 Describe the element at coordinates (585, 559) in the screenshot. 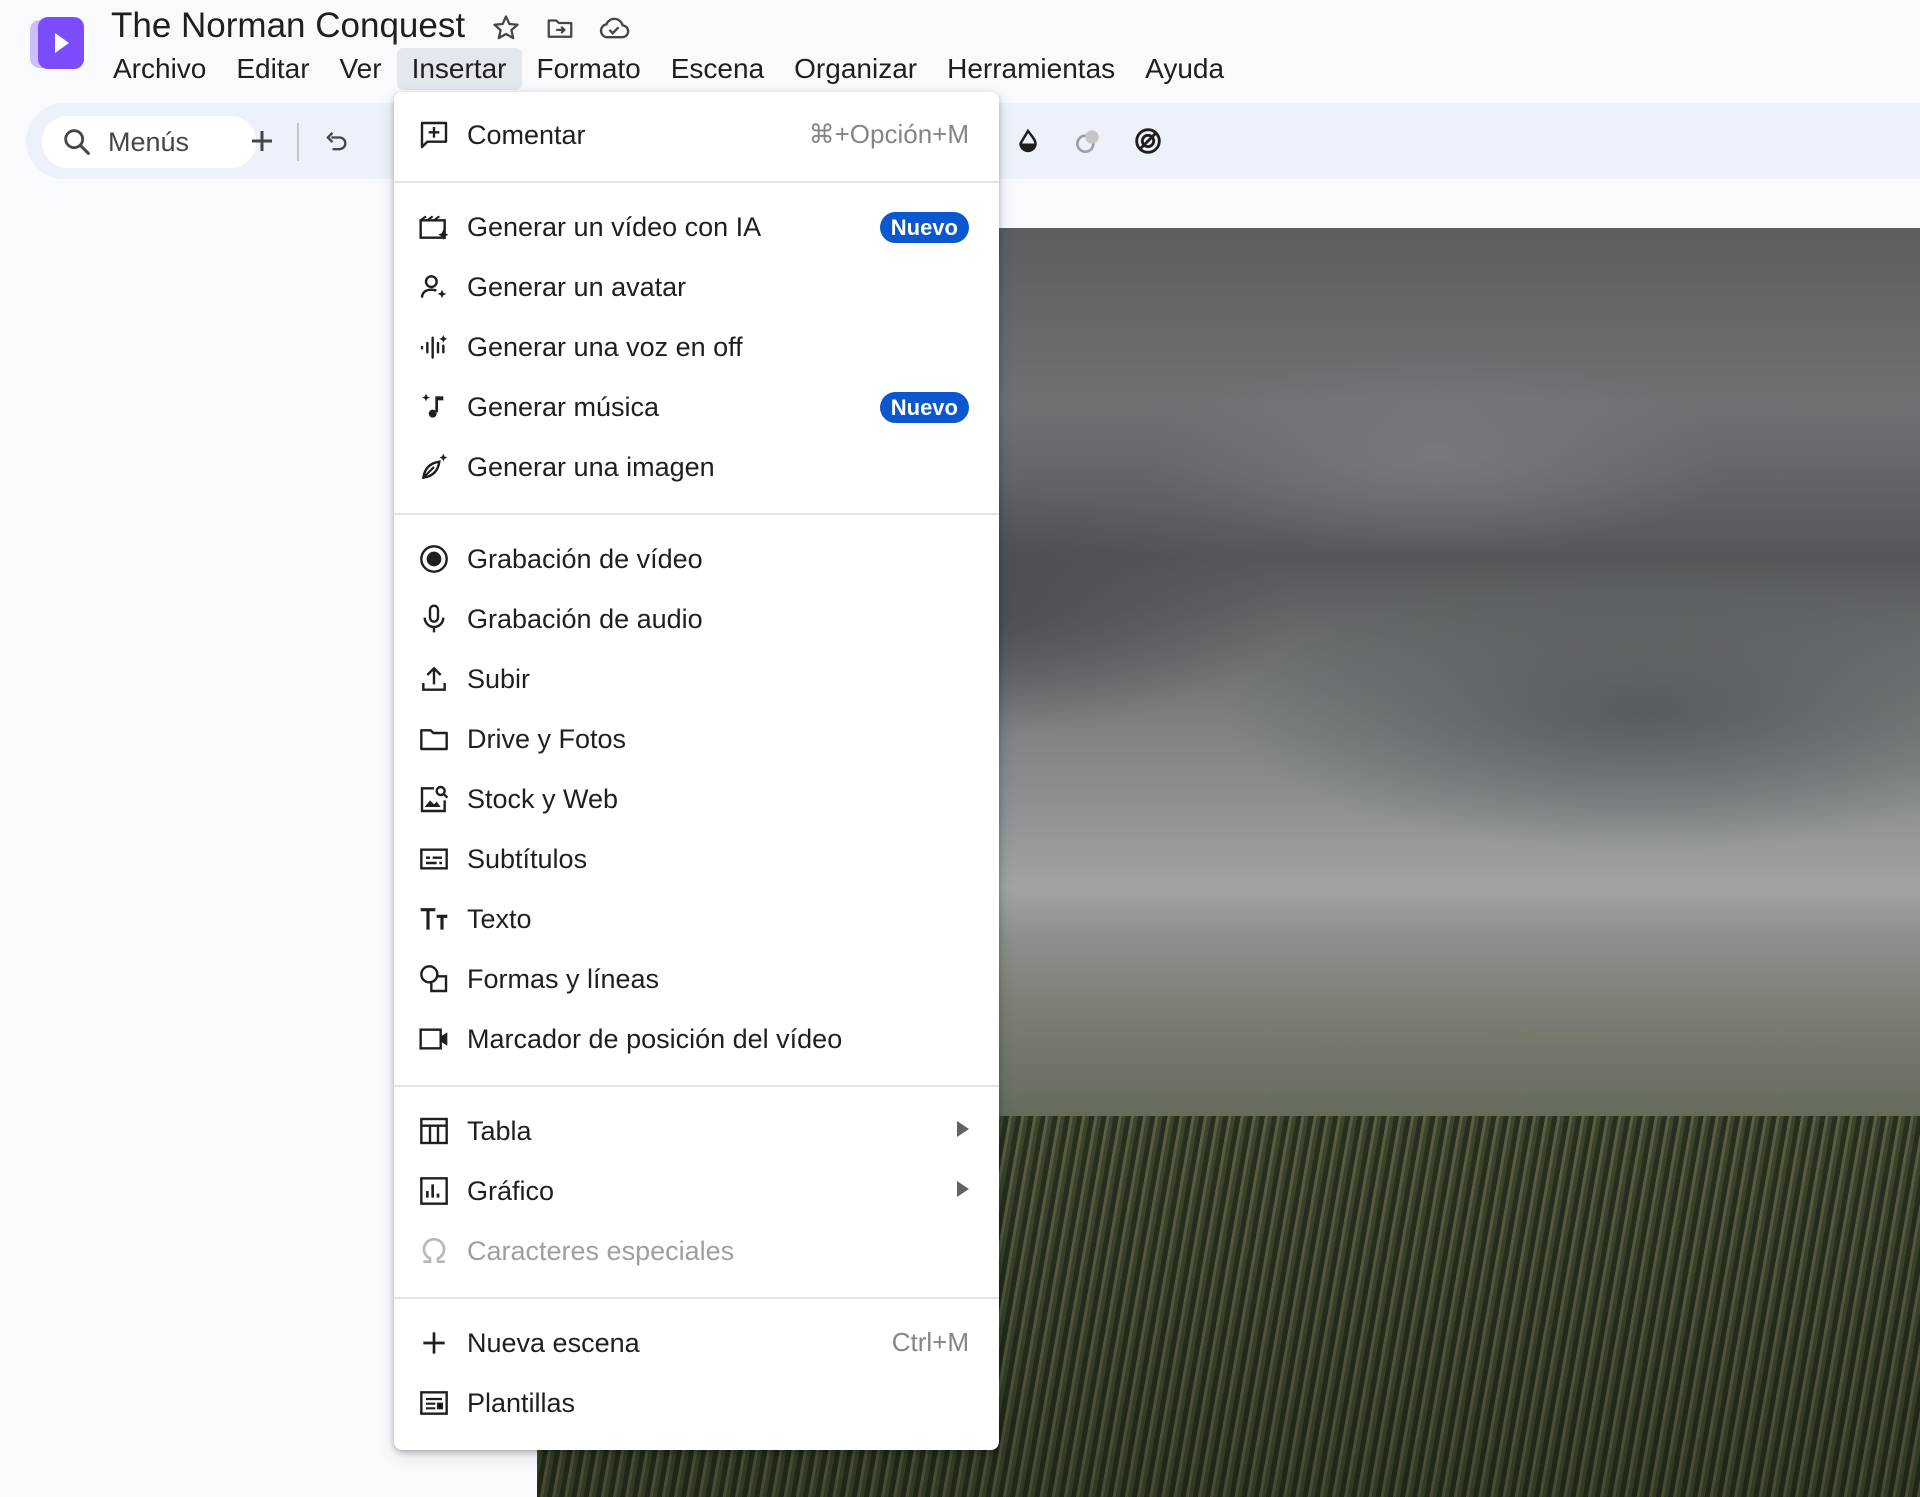

I see `menu-item-label: Grabación de vídeo` at that location.